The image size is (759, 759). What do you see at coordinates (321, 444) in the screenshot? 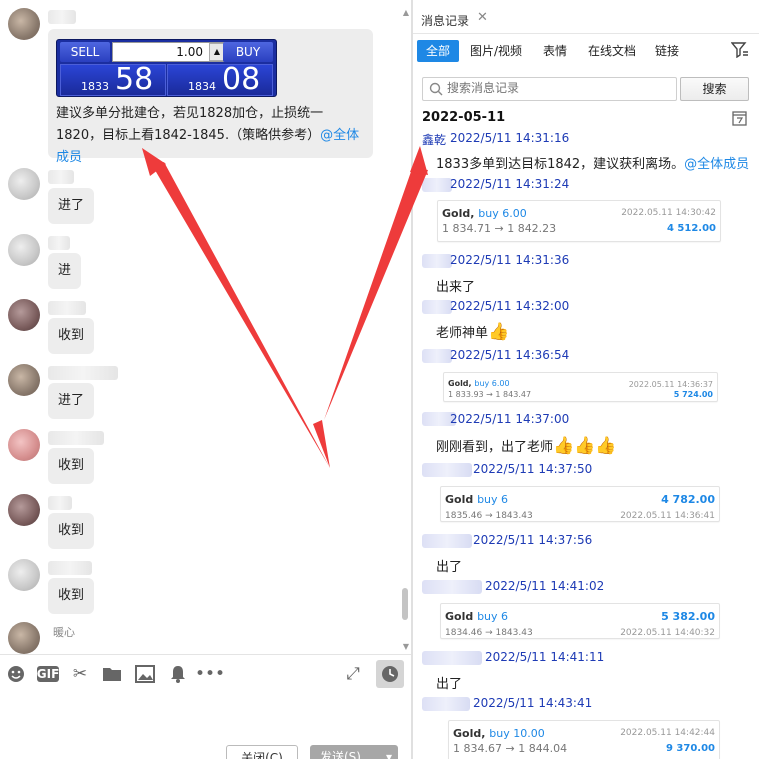
I see `arrow-shaft-left` at bounding box center [321, 444].